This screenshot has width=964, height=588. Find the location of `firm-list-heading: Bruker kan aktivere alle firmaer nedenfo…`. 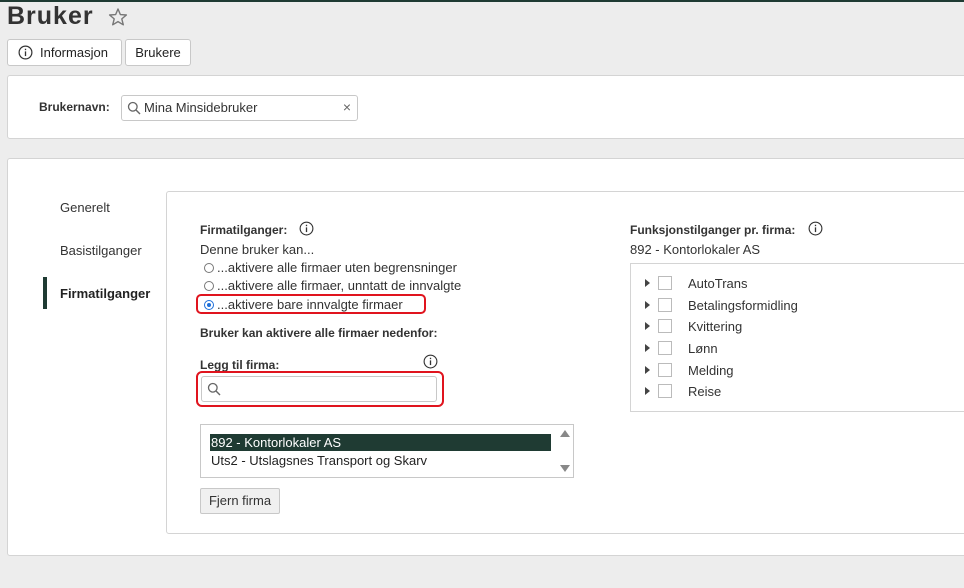

firm-list-heading: Bruker kan aktivere alle firmaer nedenfo… is located at coordinates (319, 333).